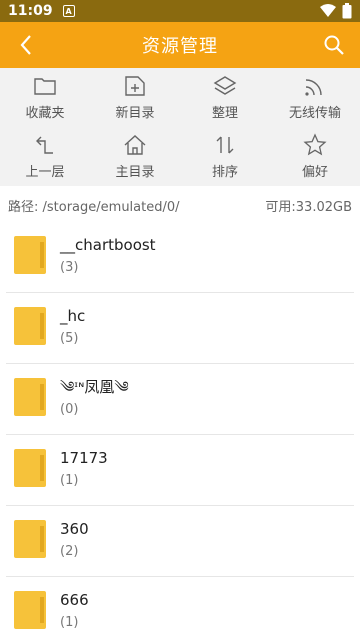 The image size is (360, 640). I want to click on toolbar-label: 无线传输, so click(314, 113).